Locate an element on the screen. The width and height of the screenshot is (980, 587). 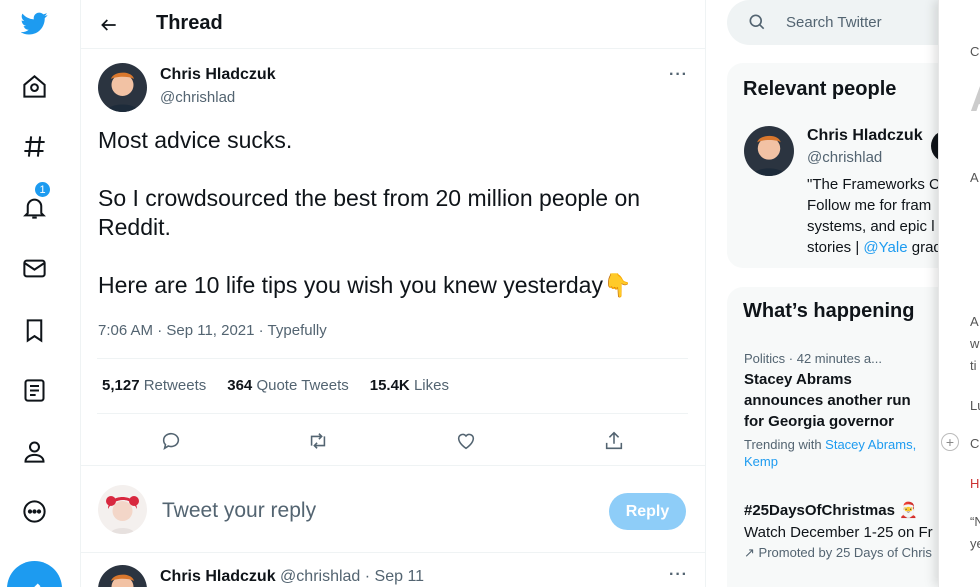
retweets-stat: 5,127 Retweets is located at coordinates (154, 385).